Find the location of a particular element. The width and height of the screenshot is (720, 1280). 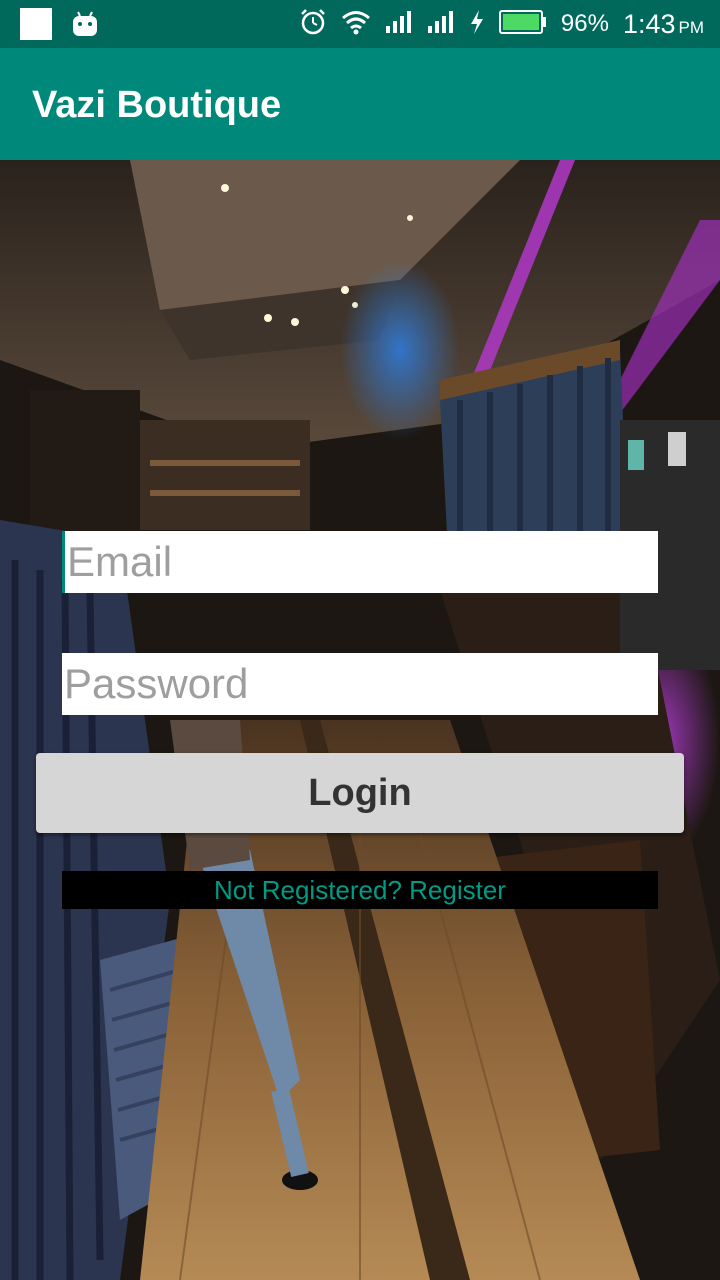

wifi-icon is located at coordinates (356, 24).